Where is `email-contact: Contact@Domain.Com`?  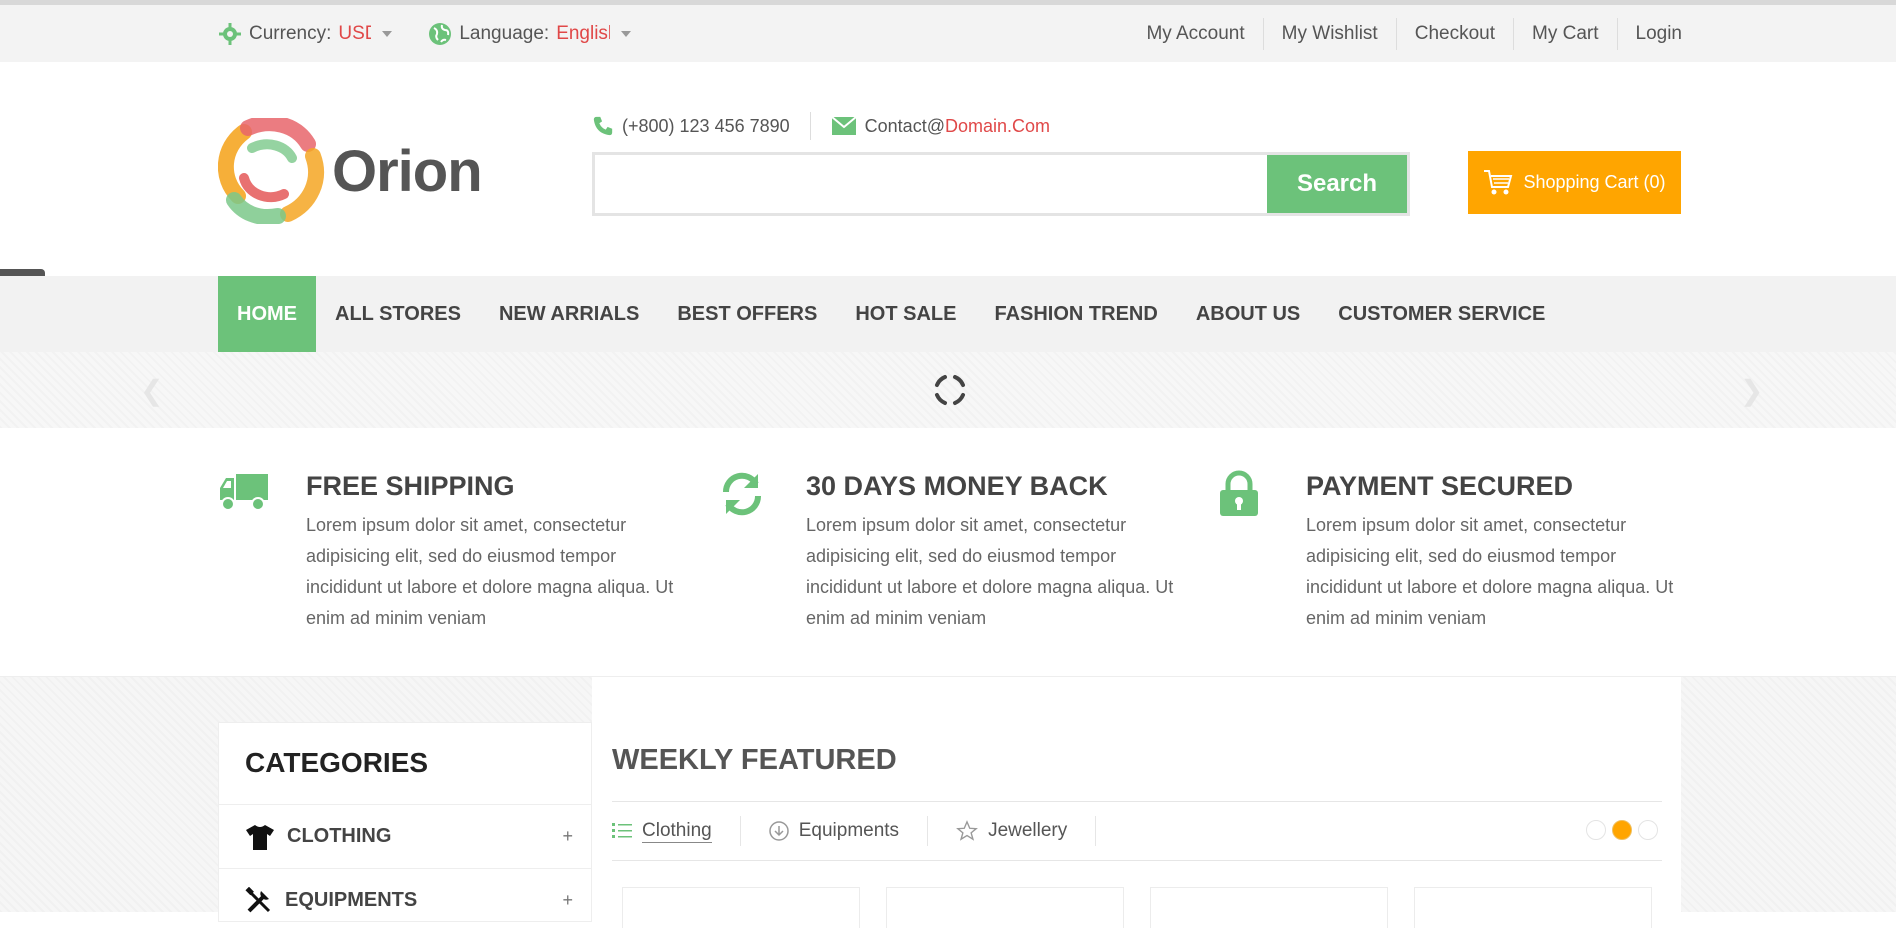 email-contact: Contact@Domain.Com is located at coordinates (940, 126).